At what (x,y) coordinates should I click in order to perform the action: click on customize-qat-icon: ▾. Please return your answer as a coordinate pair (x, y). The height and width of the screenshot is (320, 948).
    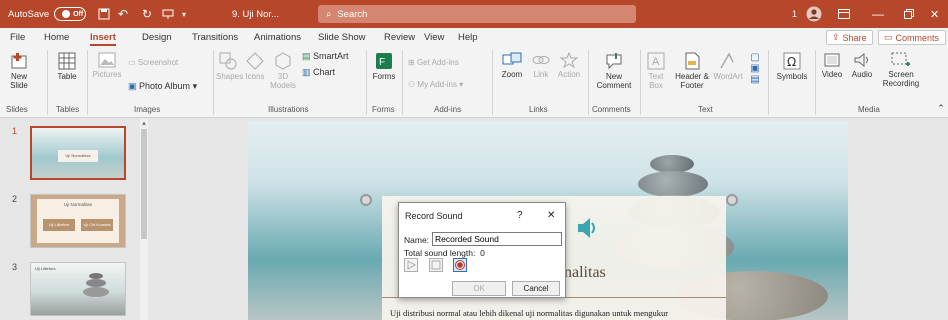
    Looking at the image, I should click on (184, 14).